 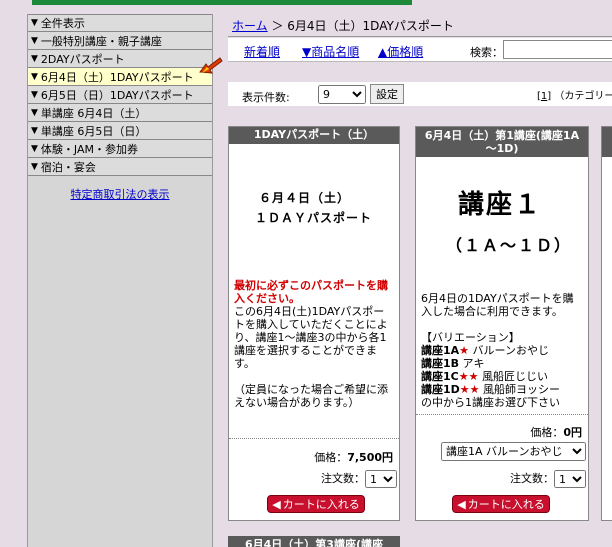 I want to click on breadcrumb: ホーム ＞ 6月4日（土）1DAYパスポート, so click(x=343, y=25).